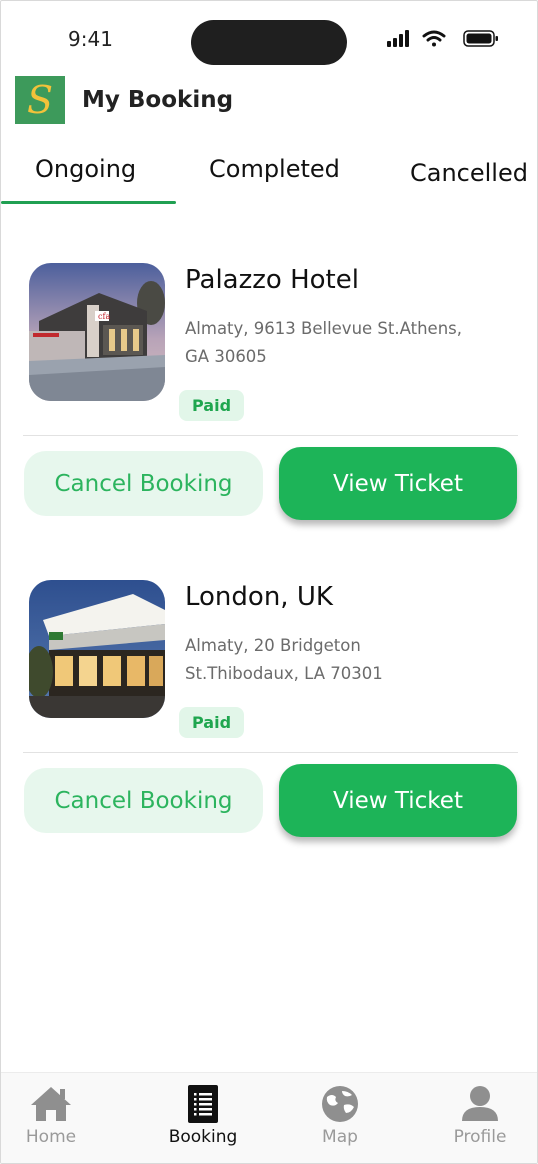 The image size is (538, 1164). Describe the element at coordinates (158, 100) in the screenshot. I see `page-title: My Booking` at that location.